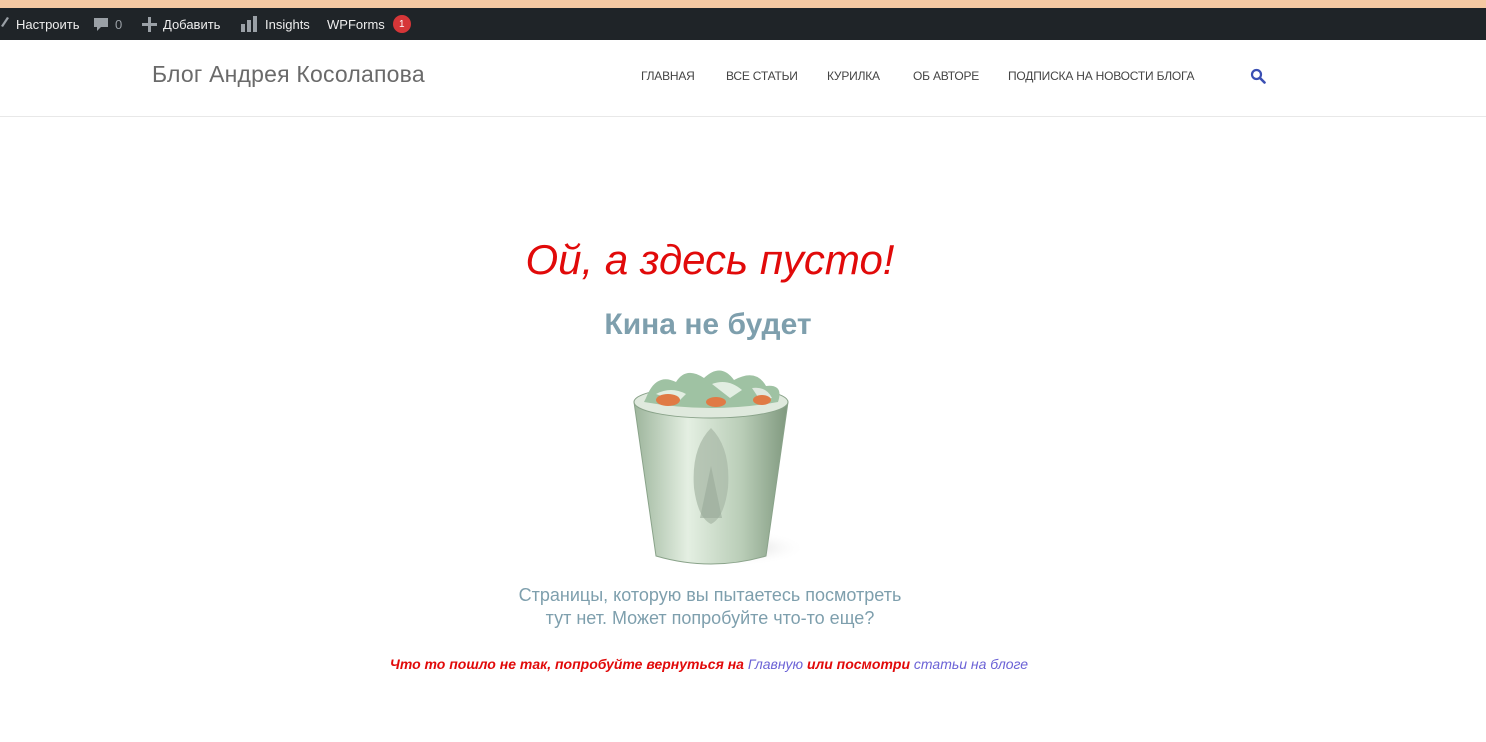  I want to click on admin-add-item: Добавить, so click(181, 24).